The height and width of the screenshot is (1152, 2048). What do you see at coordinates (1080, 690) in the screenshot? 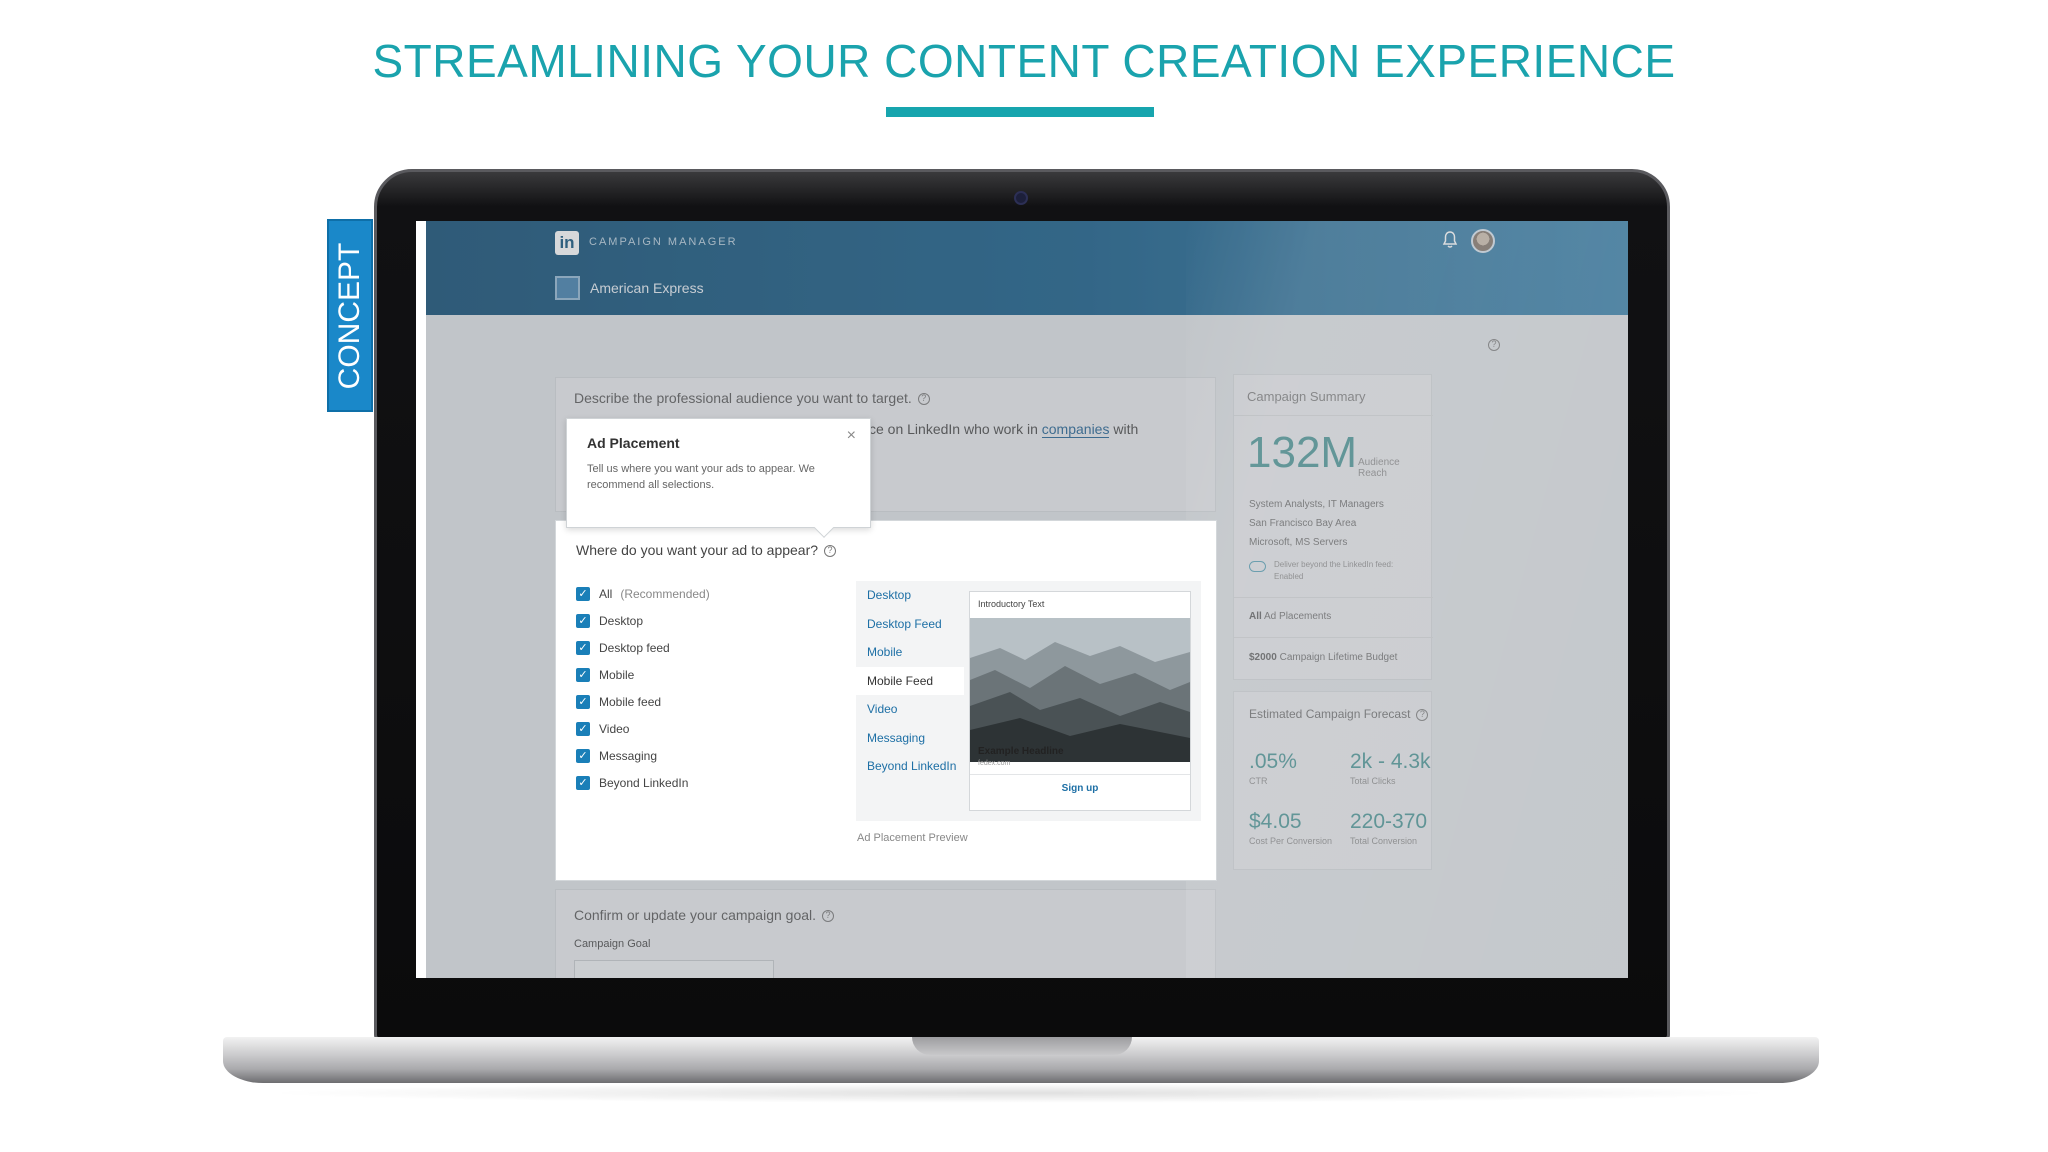
I see `ad-image` at bounding box center [1080, 690].